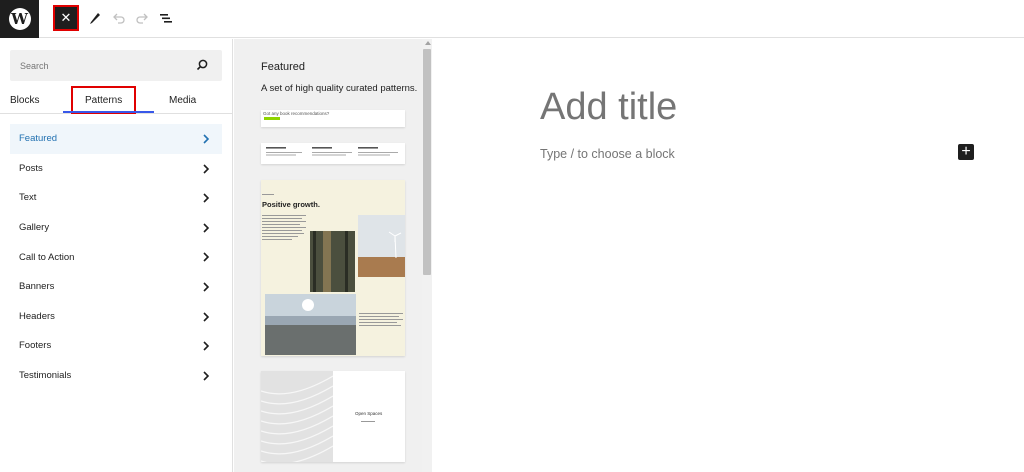 Image resolution: width=1024 pixels, height=472 pixels. I want to click on category-label: Text, so click(28, 198).